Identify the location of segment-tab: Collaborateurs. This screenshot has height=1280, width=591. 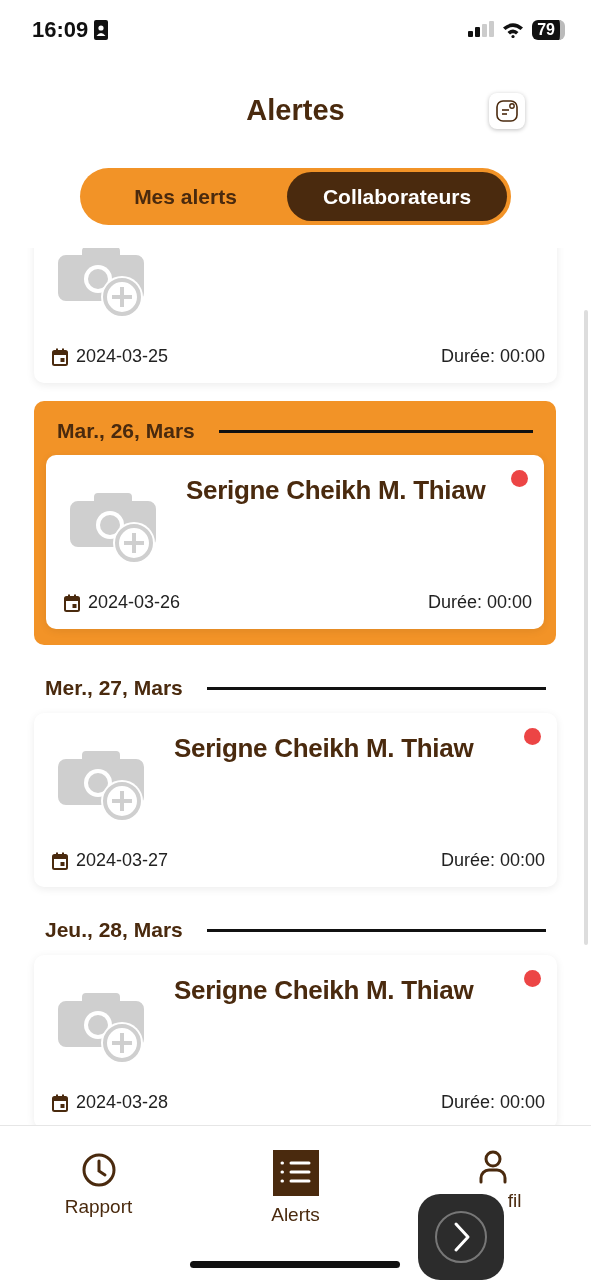
(397, 196).